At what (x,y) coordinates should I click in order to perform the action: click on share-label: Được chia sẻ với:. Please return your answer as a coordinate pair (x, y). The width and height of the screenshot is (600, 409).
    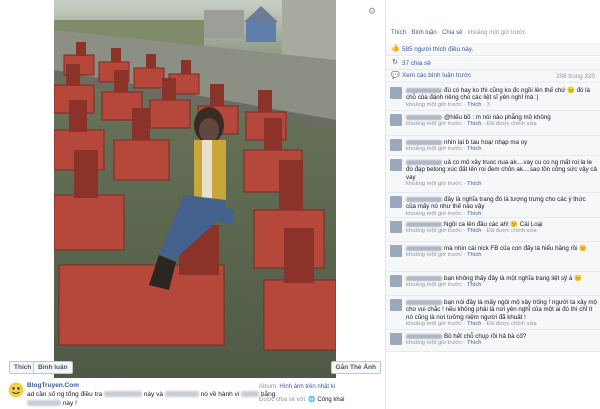
    Looking at the image, I should click on (283, 400).